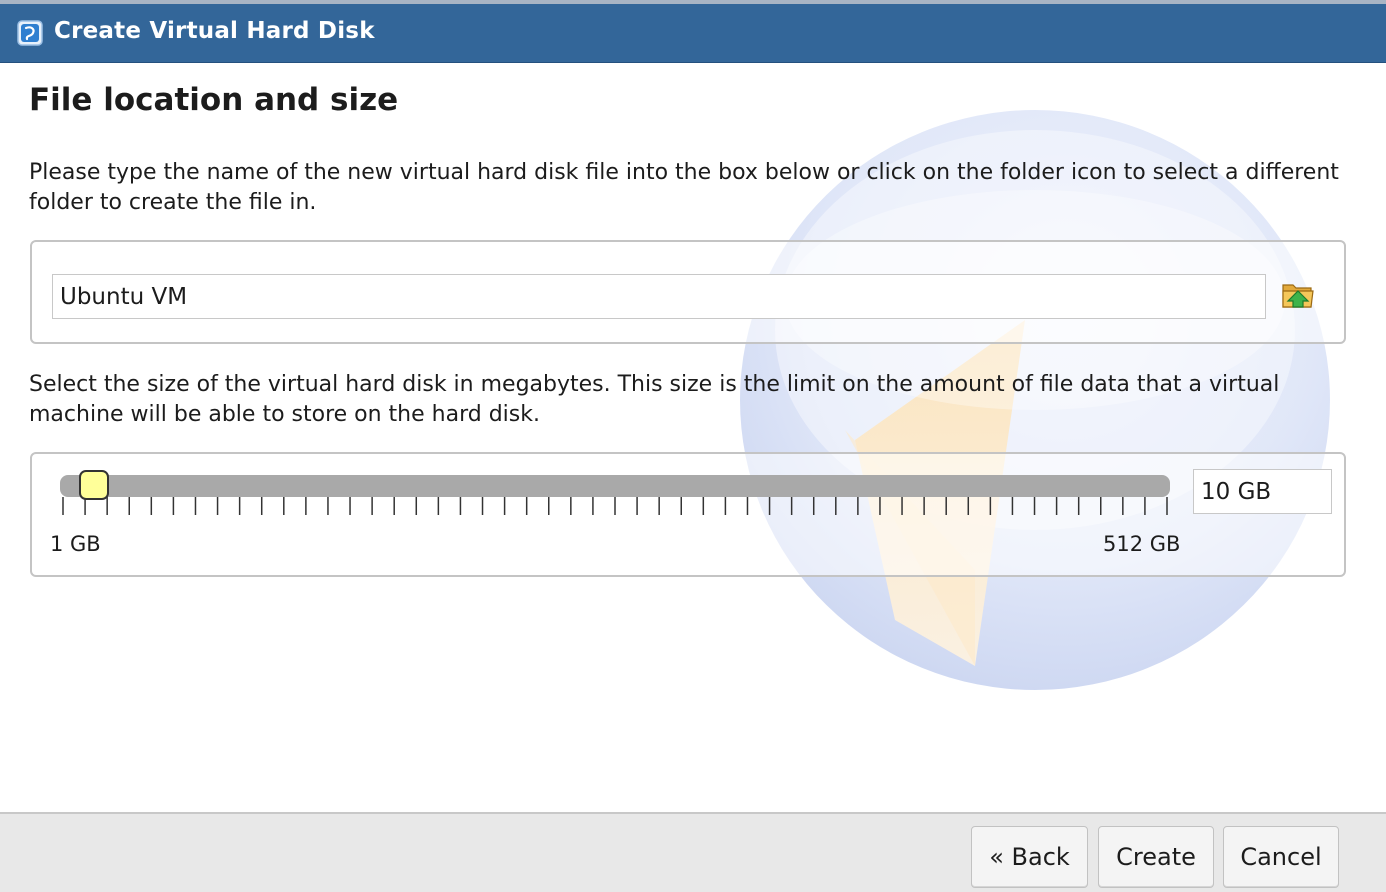  Describe the element at coordinates (659, 296) in the screenshot. I see `file-name-input` at that location.